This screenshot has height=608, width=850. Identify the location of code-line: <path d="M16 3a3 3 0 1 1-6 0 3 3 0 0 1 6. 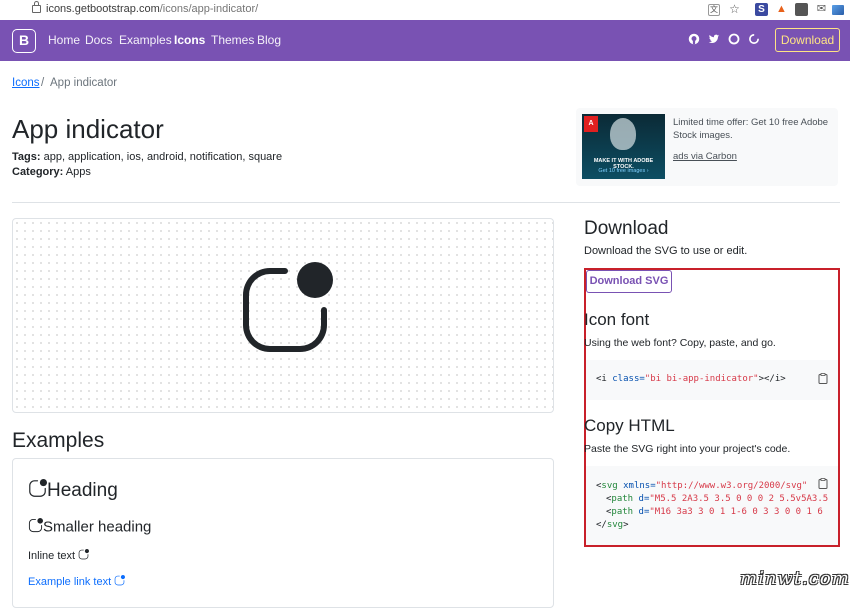
(714, 512).